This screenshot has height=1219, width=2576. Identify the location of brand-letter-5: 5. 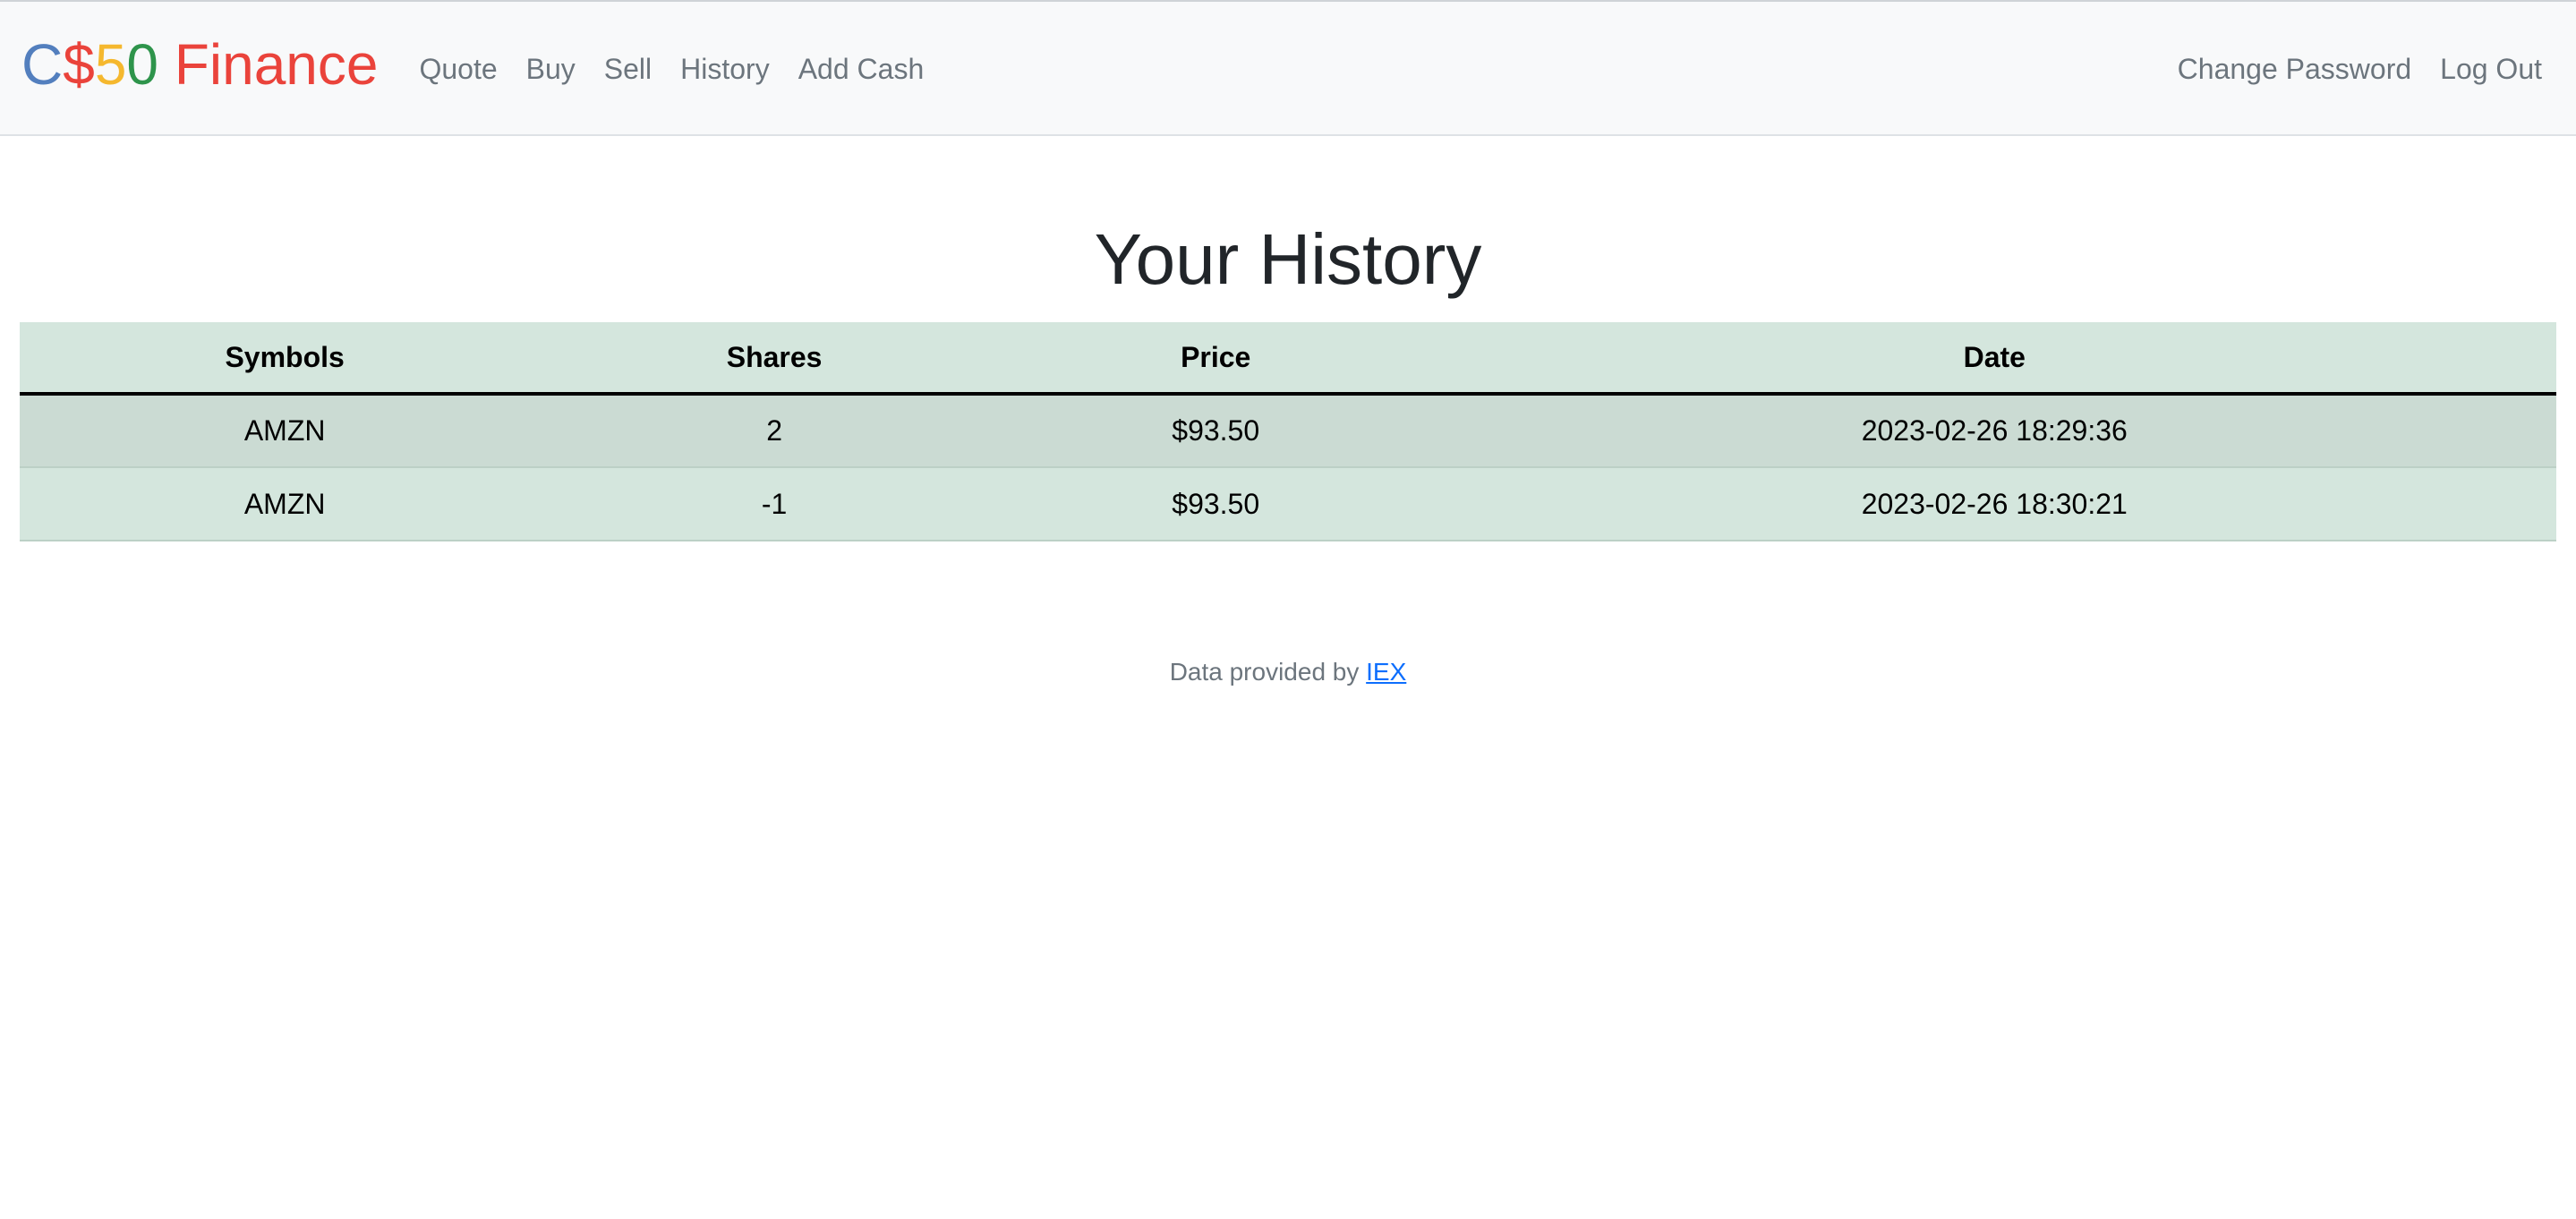
(110, 64).